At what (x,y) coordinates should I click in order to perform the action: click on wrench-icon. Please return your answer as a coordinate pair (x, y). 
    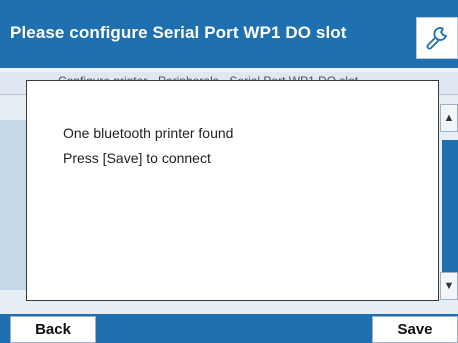
    Looking at the image, I should click on (436, 38).